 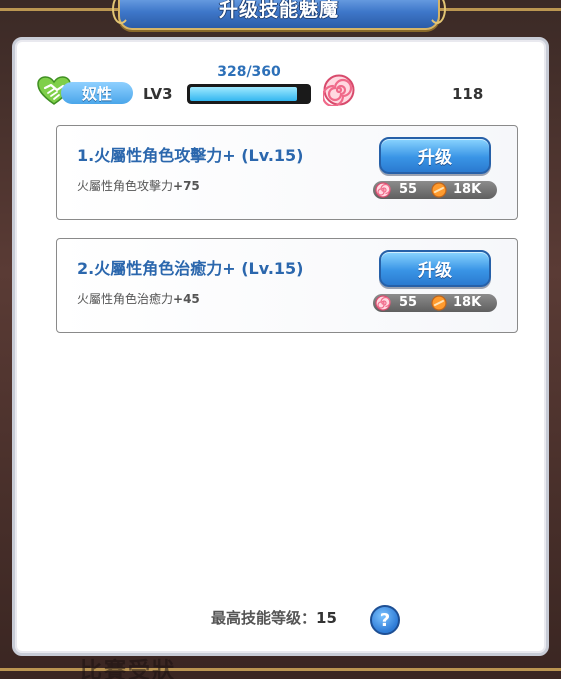 I want to click on max-level-value: 15, so click(x=326, y=618).